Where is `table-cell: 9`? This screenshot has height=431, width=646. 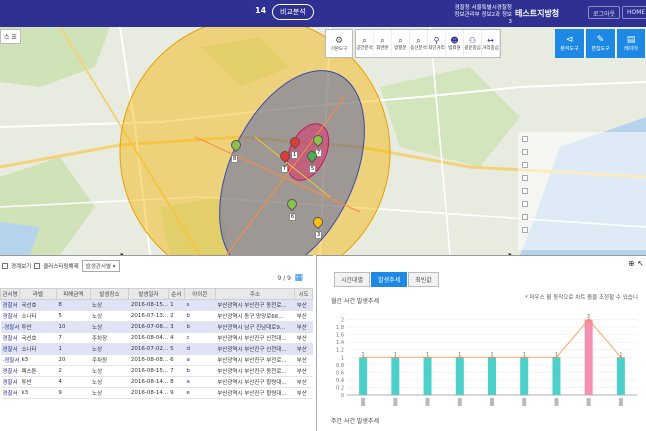 table-cell: 9 is located at coordinates (176, 393).